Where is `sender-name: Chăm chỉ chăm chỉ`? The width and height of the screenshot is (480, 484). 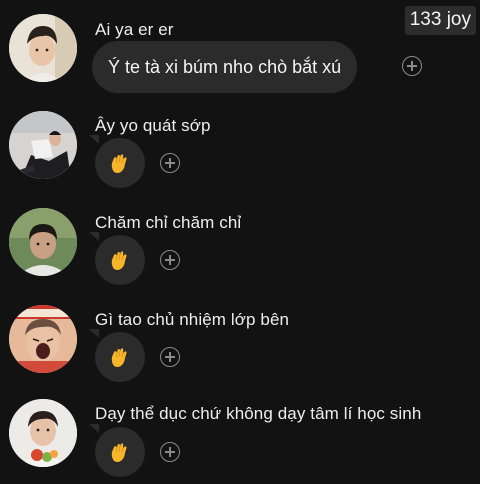 sender-name: Chăm chỉ chăm chỉ is located at coordinates (168, 222).